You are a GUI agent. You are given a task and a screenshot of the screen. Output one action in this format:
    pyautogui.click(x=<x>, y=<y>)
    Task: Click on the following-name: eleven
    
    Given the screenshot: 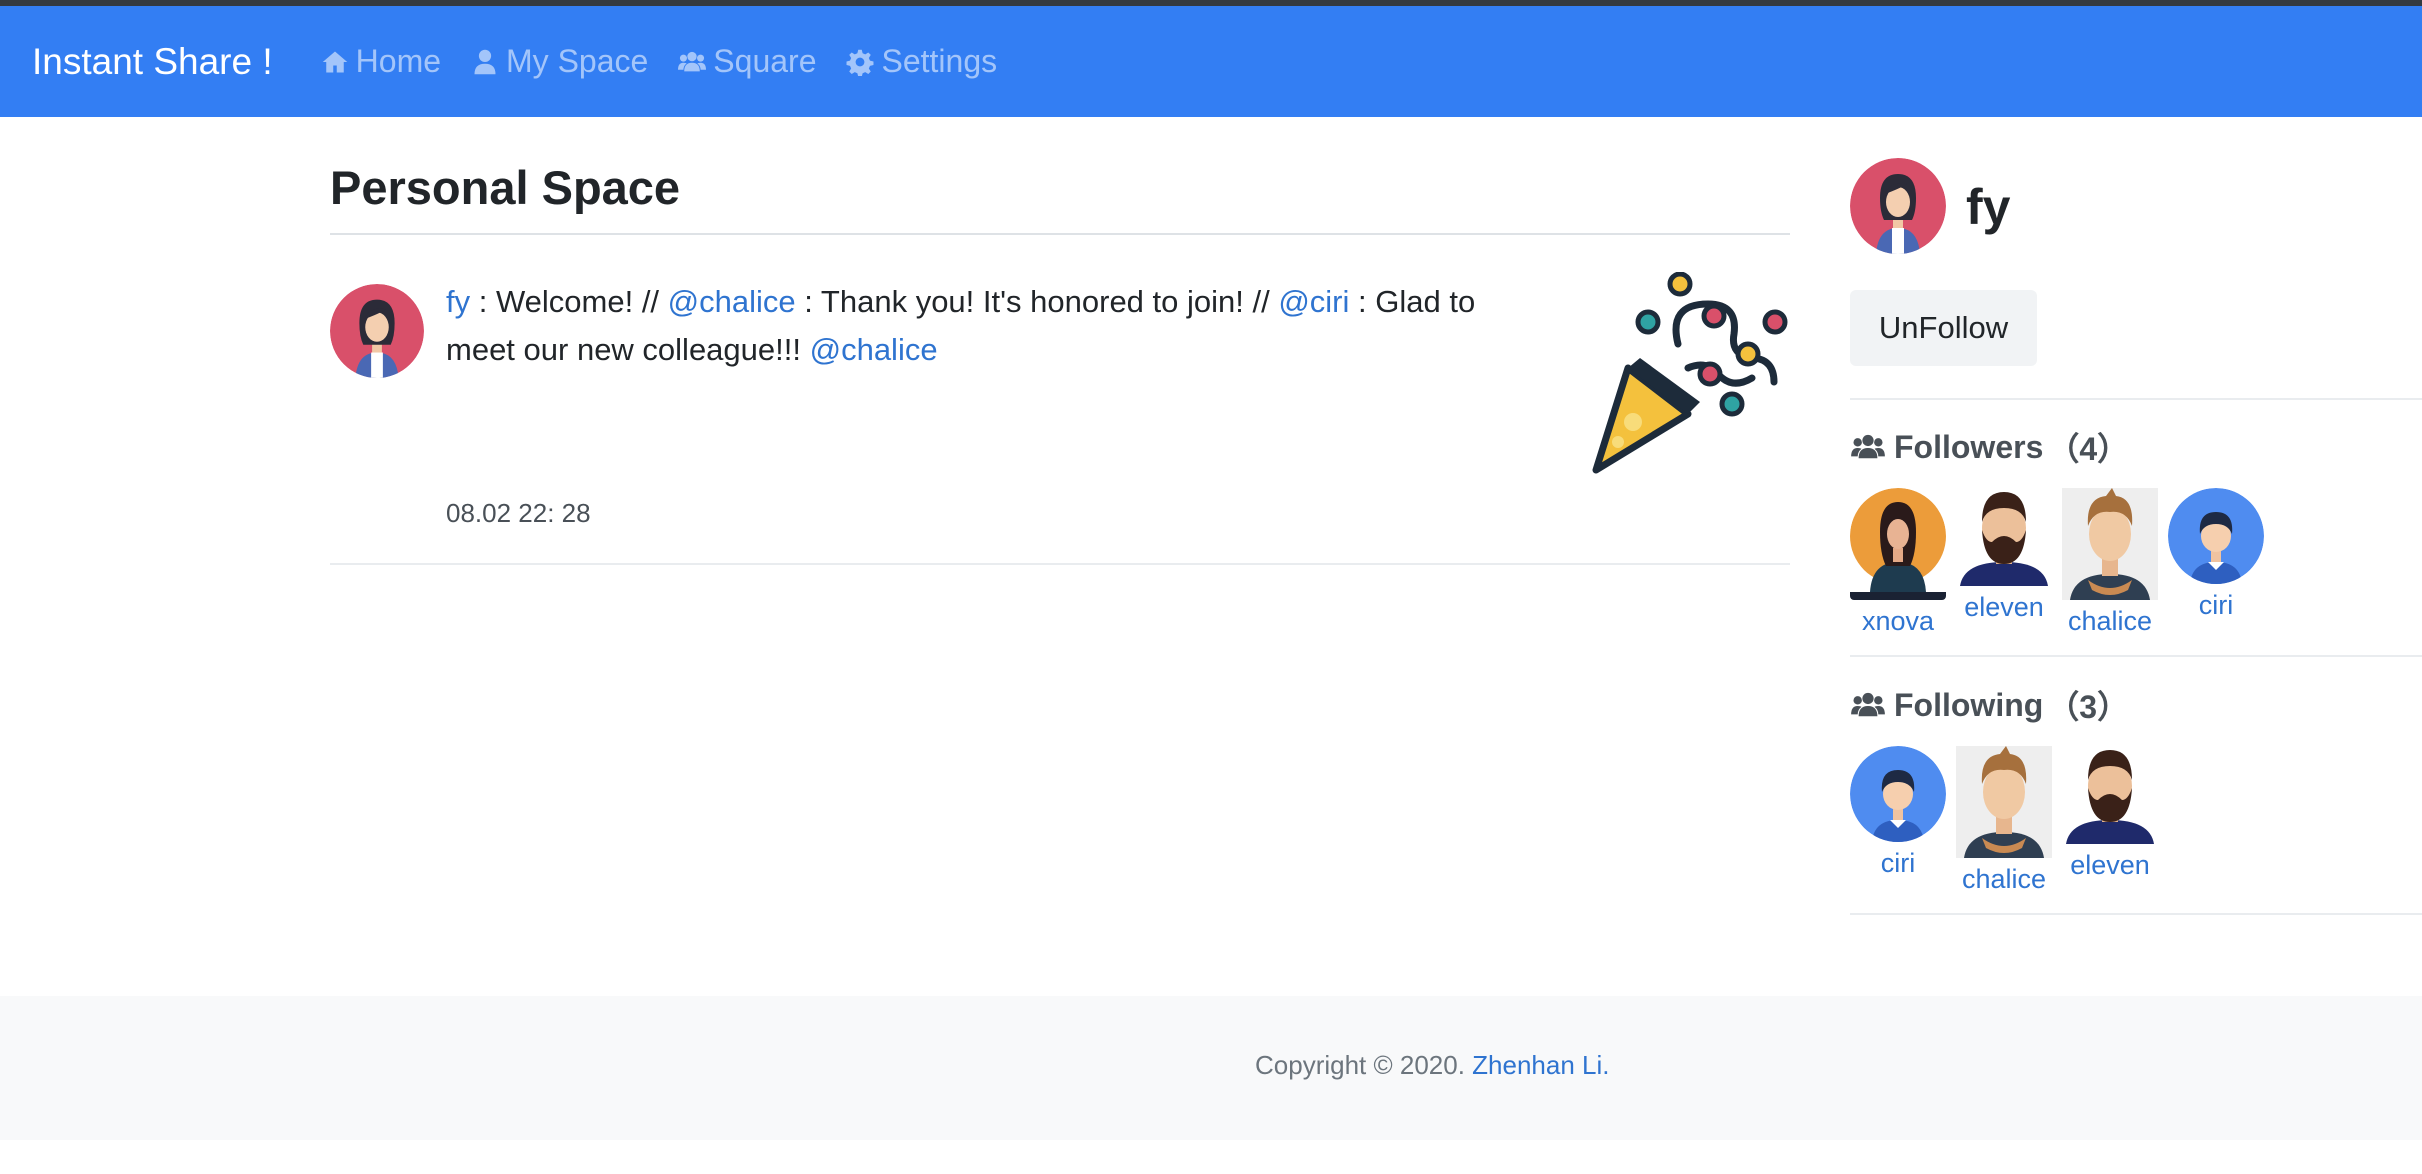 What is the action you would take?
    pyautogui.click(x=2110, y=865)
    